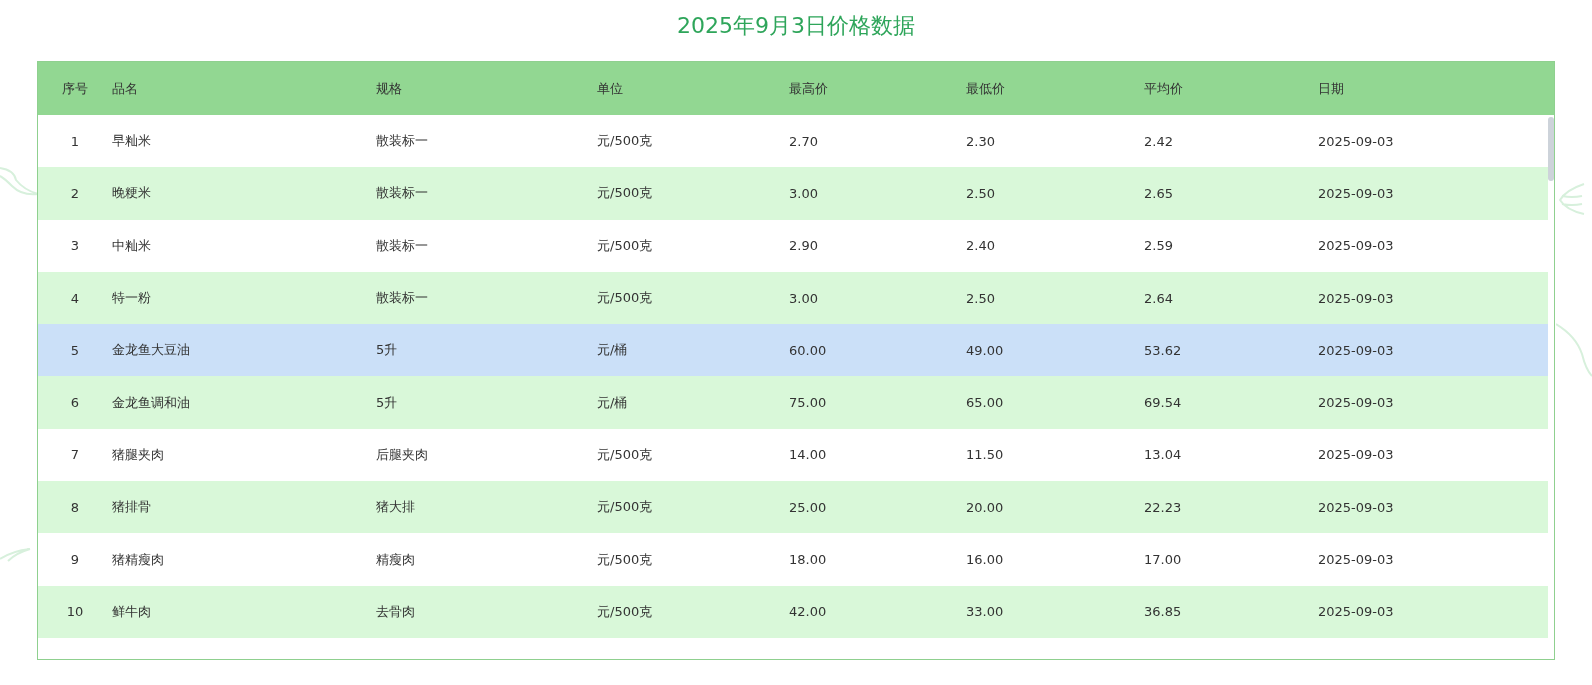  Describe the element at coordinates (1159, 141) in the screenshot. I see `table-cell-text: 2.42` at that location.